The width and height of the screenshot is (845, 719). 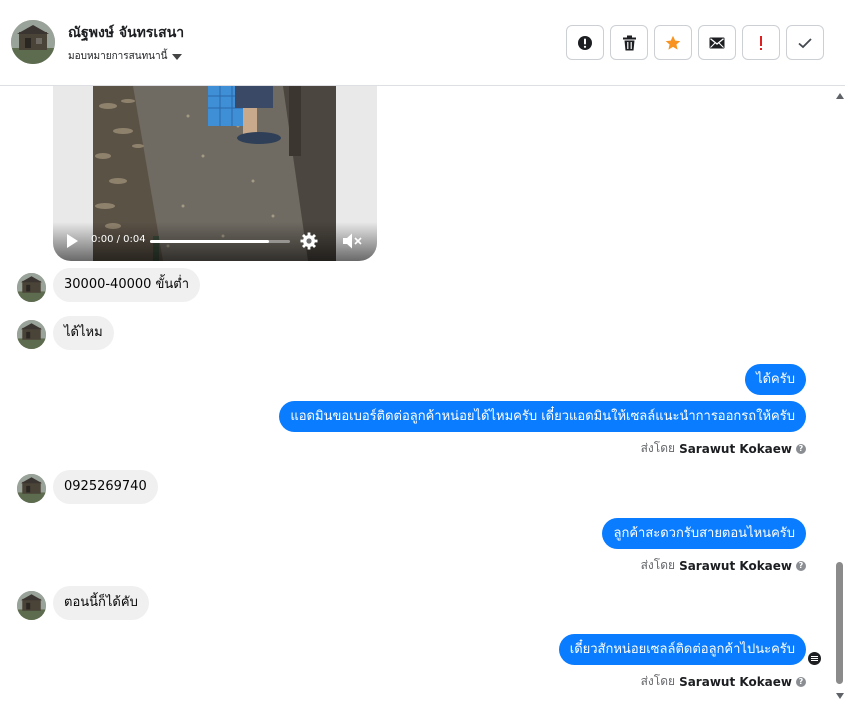 I want to click on video-message: 0:00 / 0:04, so click(x=215, y=173).